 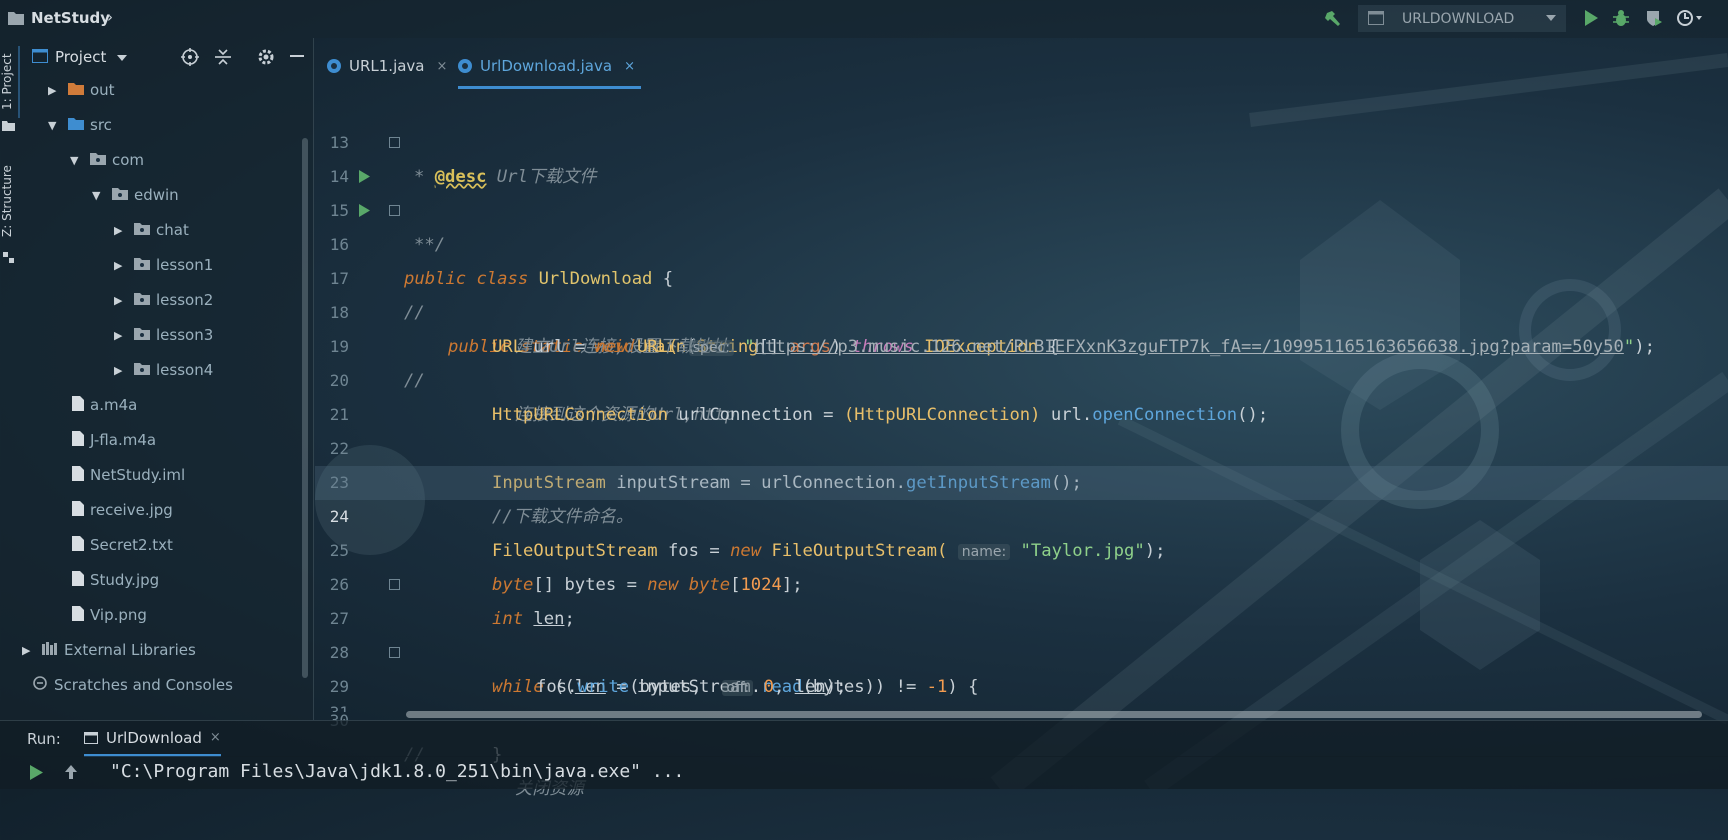 I want to click on tree-item-label: chat, so click(x=172, y=230).